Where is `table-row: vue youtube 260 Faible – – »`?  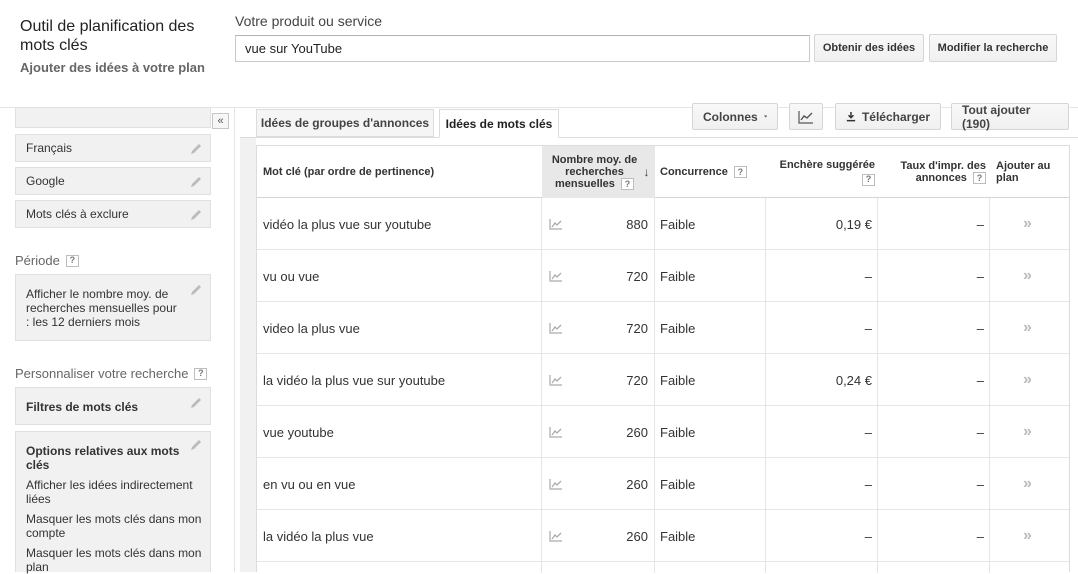
table-row: vue youtube 260 Faible – – » is located at coordinates (663, 432).